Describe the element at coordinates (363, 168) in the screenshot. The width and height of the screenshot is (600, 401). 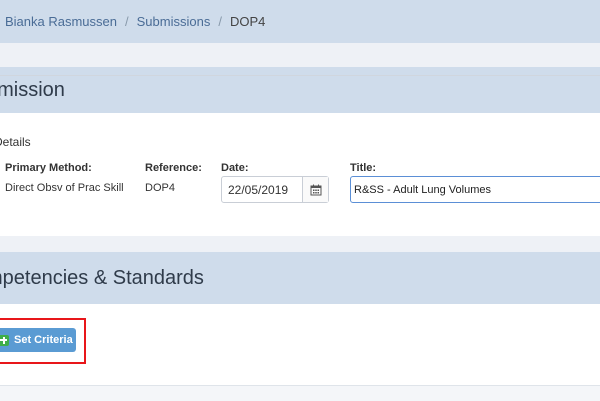
I see `title-label: Title:` at that location.